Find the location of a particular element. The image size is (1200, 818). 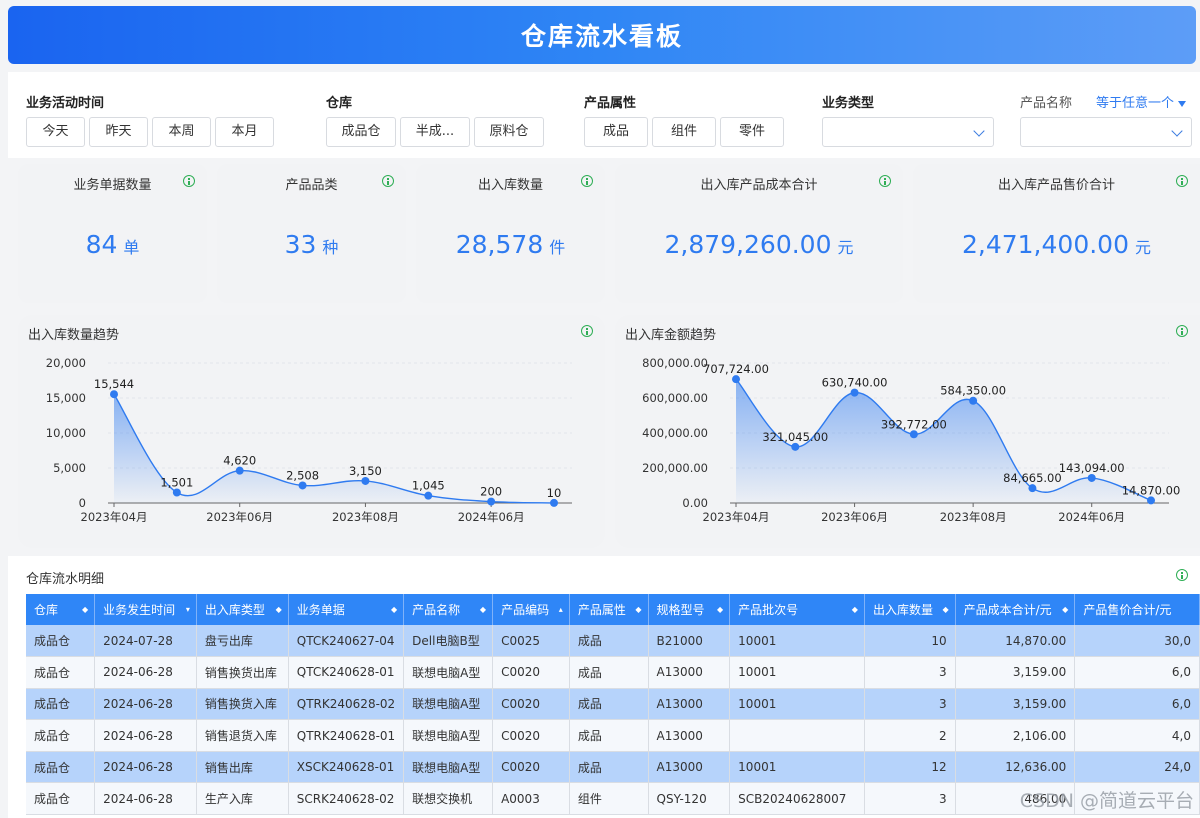

dashboard-header: 仓库流水看板 is located at coordinates (602, 35).